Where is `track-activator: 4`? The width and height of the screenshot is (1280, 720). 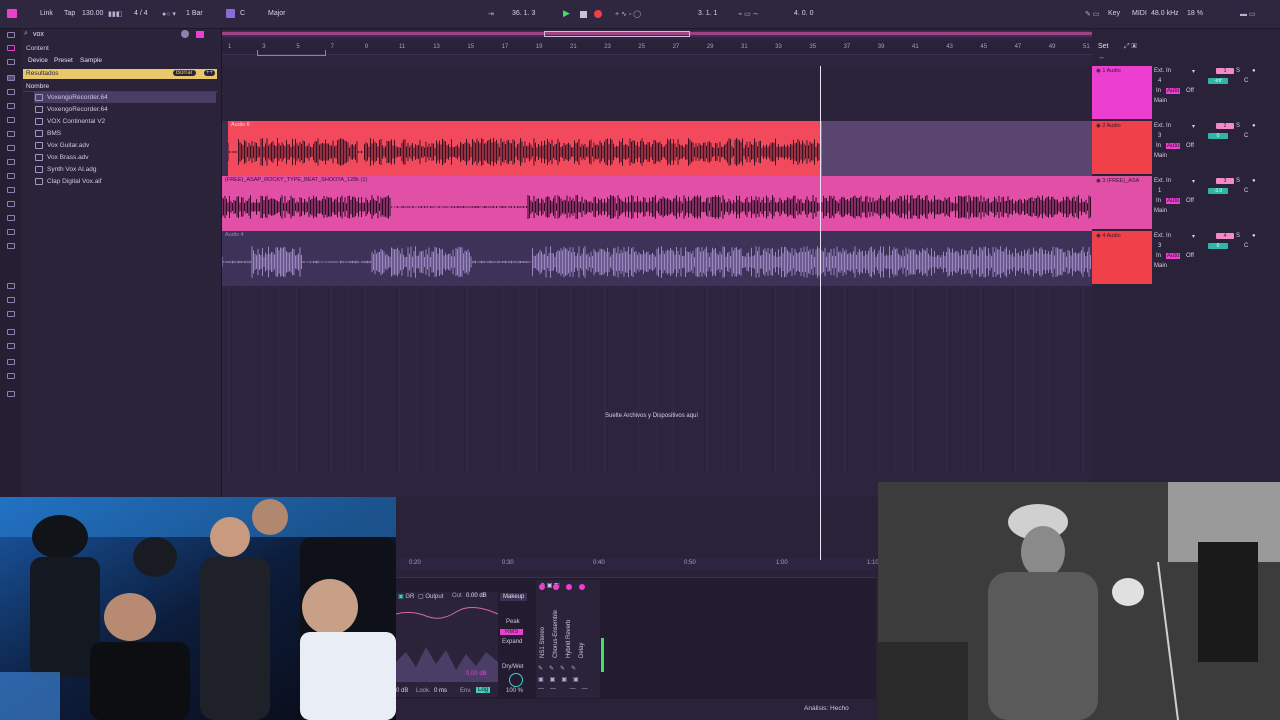
track-activator: 4 is located at coordinates (1225, 236).